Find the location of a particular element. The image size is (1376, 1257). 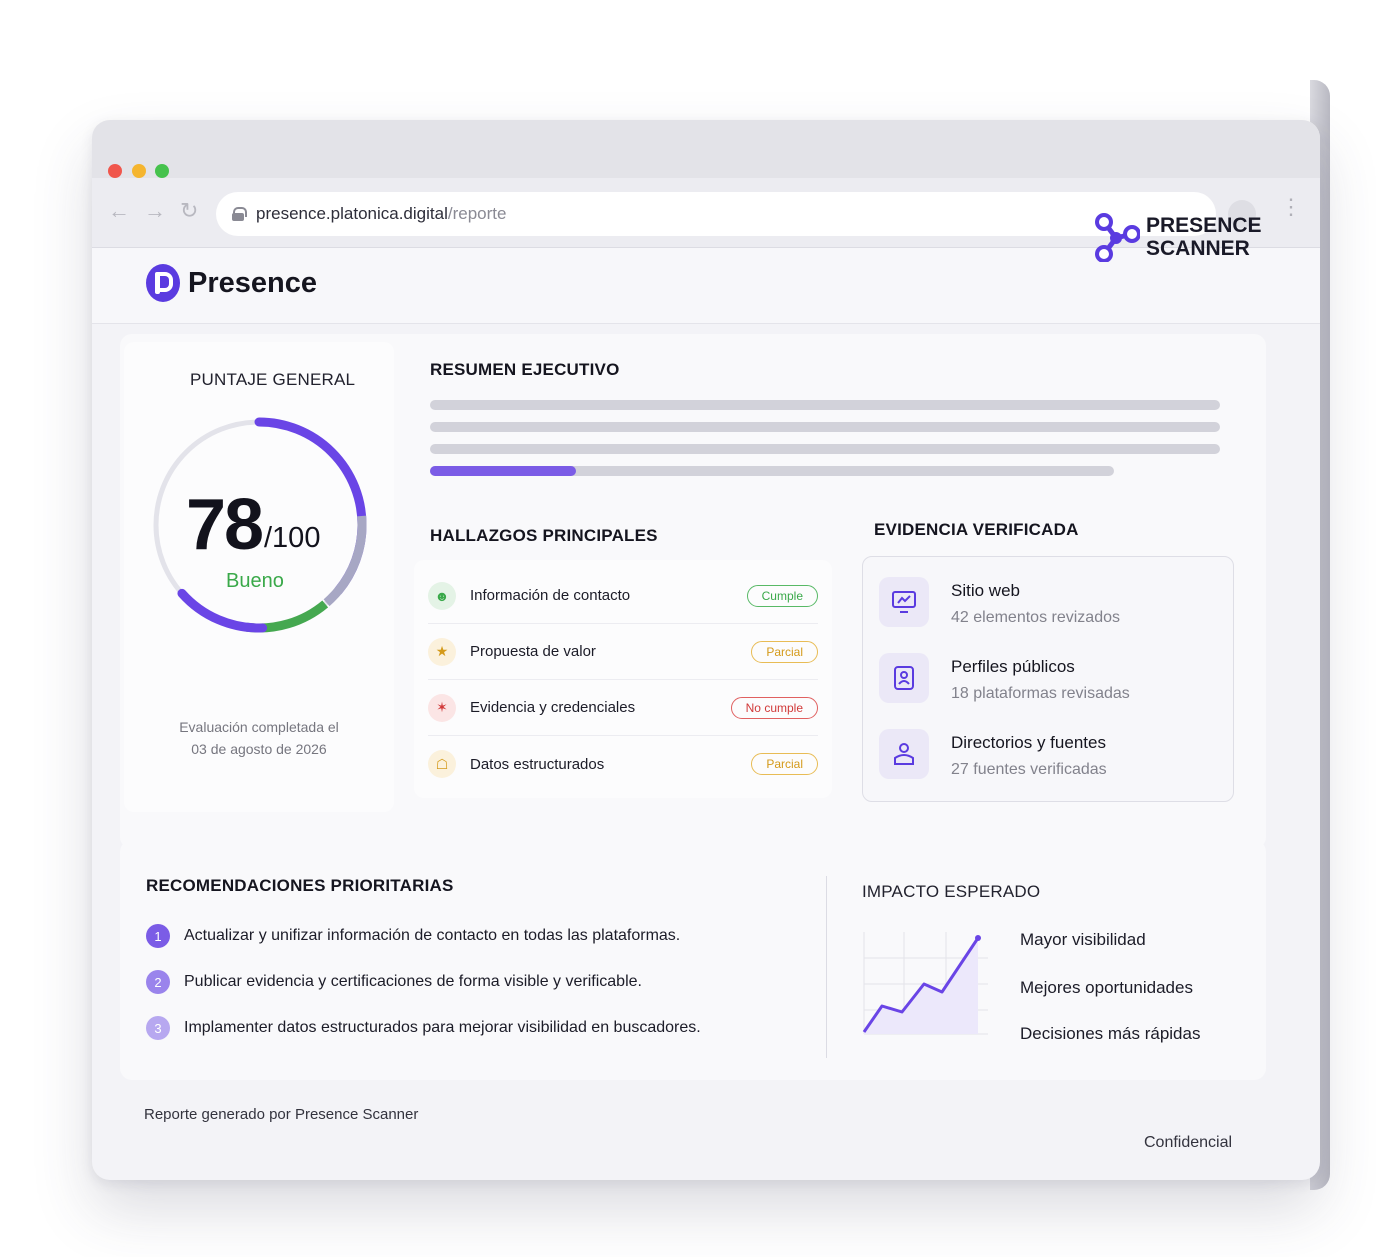

impact-trend-chart is located at coordinates (925, 983).